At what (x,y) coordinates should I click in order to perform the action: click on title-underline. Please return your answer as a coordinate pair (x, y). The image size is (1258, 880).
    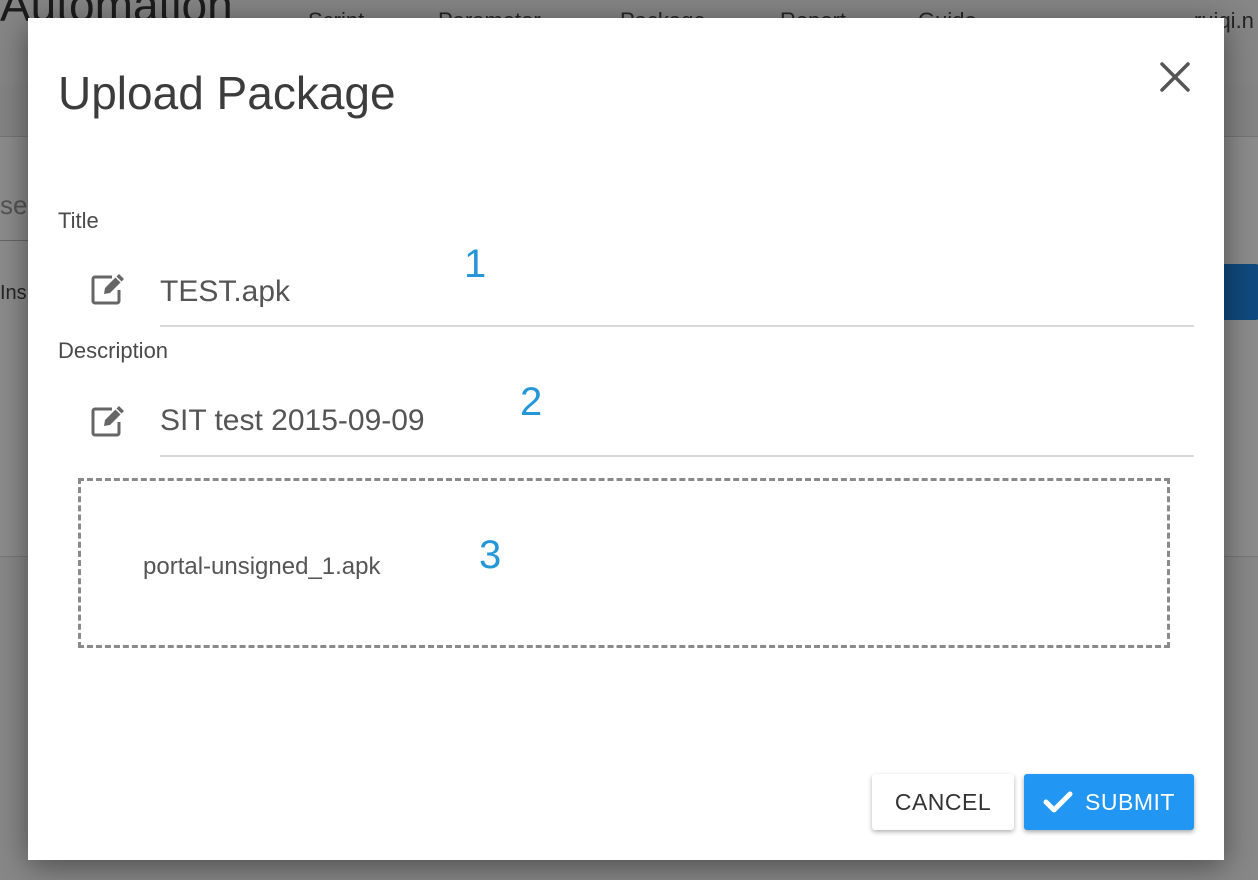
    Looking at the image, I should click on (677, 326).